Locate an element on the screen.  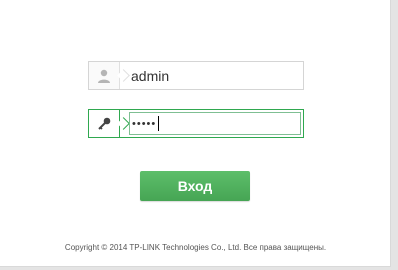
key-icon is located at coordinates (104, 123).